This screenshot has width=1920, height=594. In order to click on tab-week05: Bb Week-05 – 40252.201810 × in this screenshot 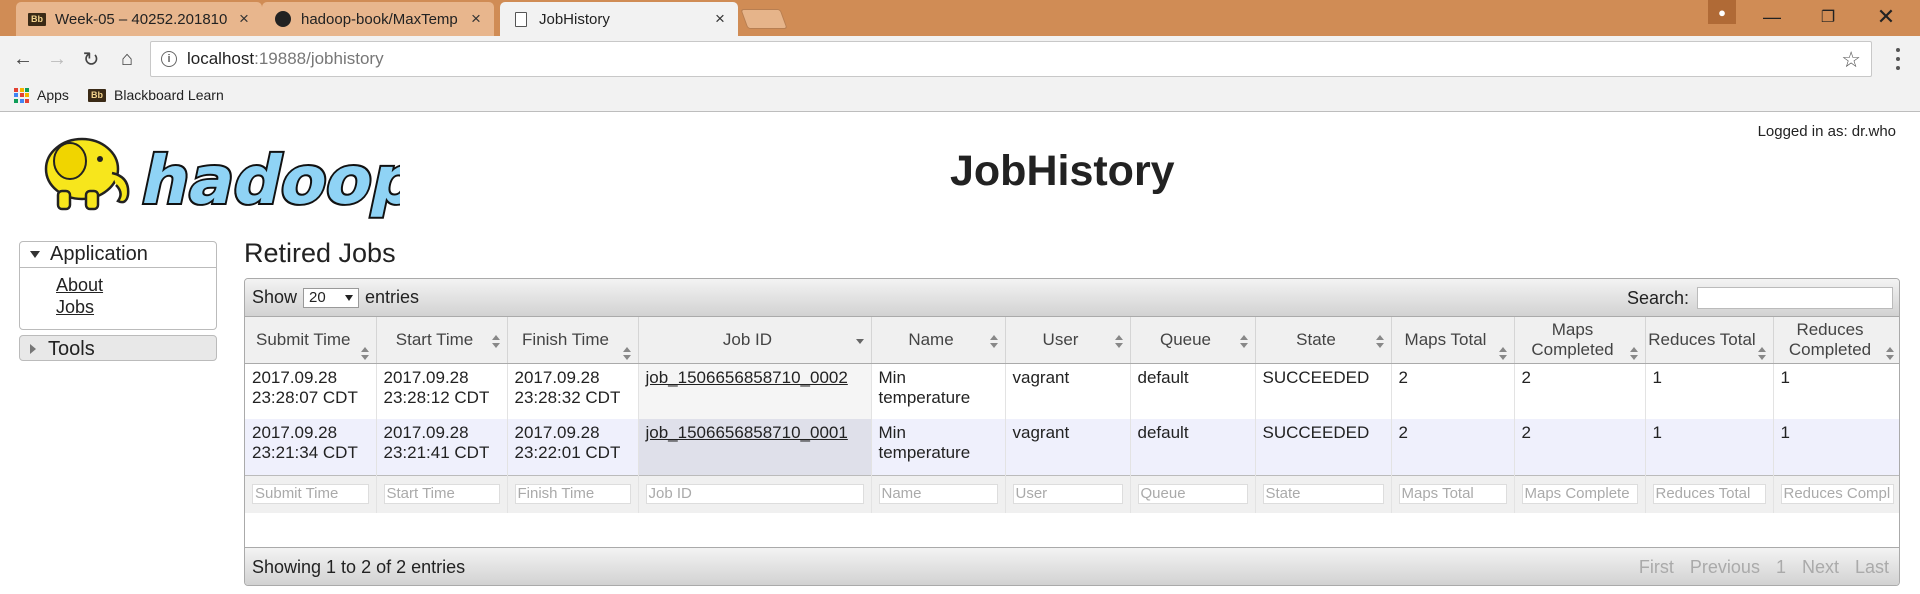, I will do `click(139, 19)`.